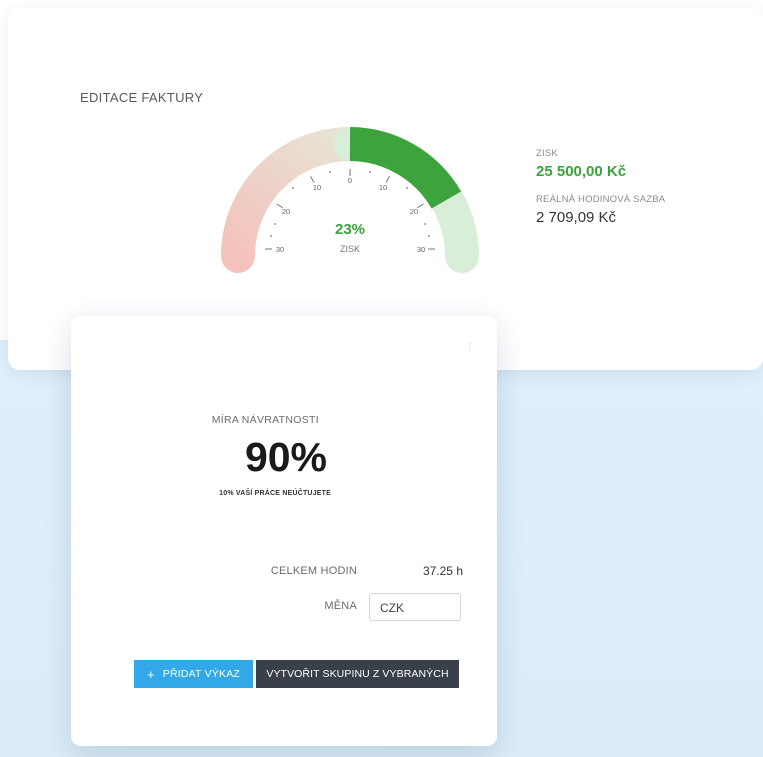 This screenshot has height=757, width=763. Describe the element at coordinates (470, 350) in the screenshot. I see `more-menu-icon: ⋮` at that location.